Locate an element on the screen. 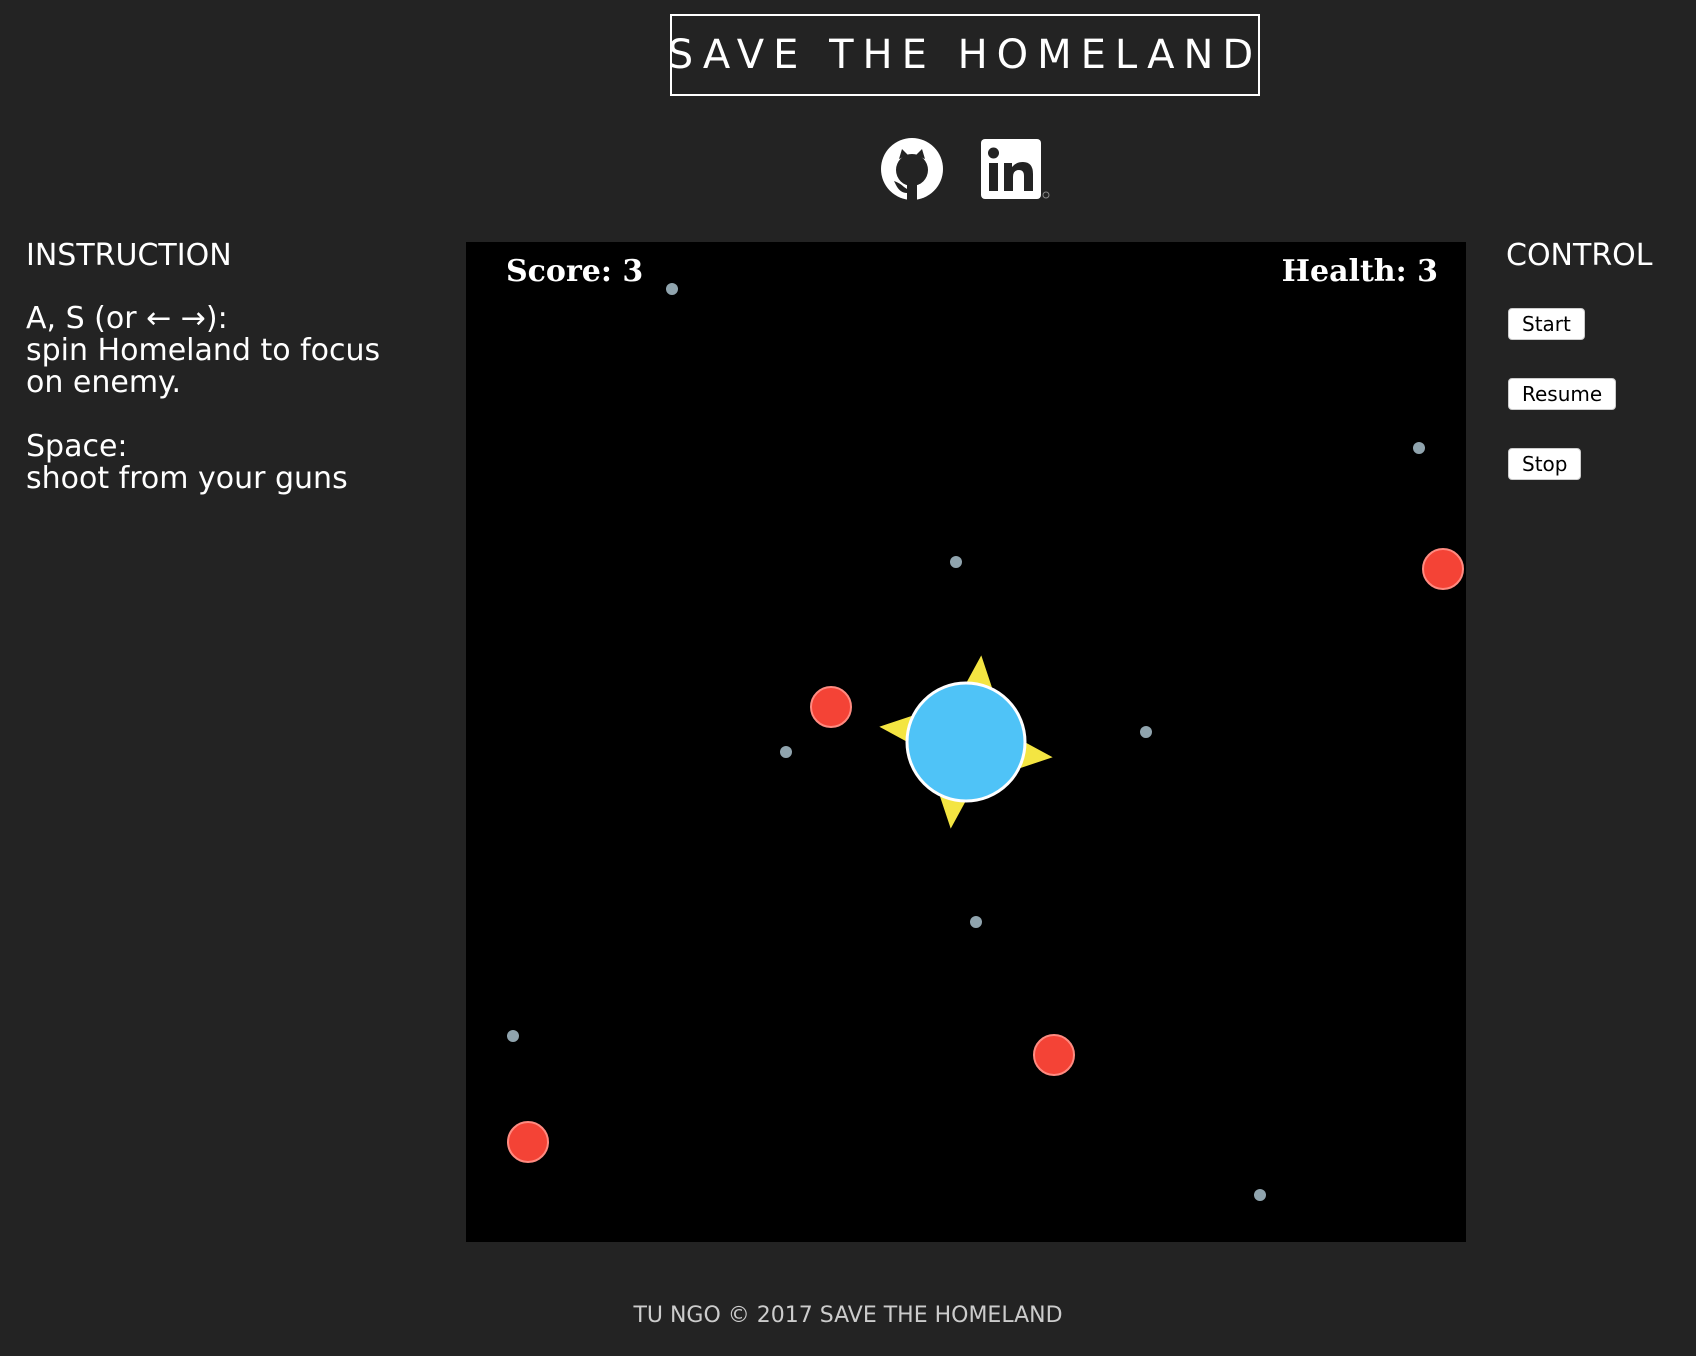  footer: TU NGO © 2017 SAVE THE HOMELAND is located at coordinates (848, 1315).